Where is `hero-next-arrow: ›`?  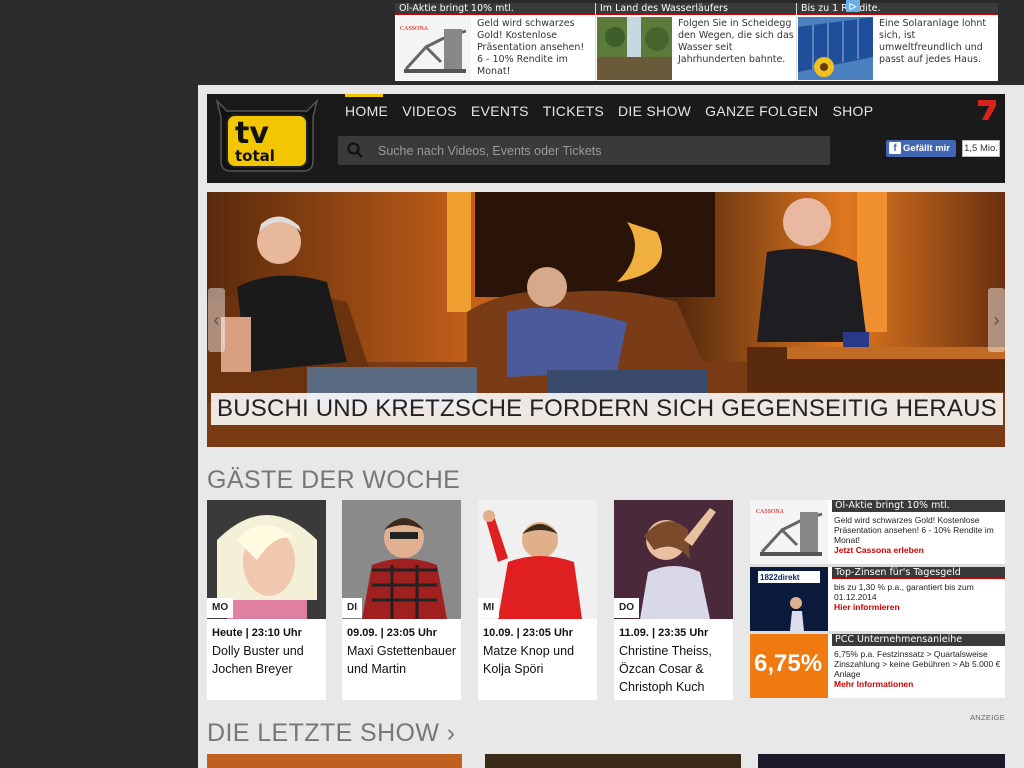 hero-next-arrow: › is located at coordinates (996, 320).